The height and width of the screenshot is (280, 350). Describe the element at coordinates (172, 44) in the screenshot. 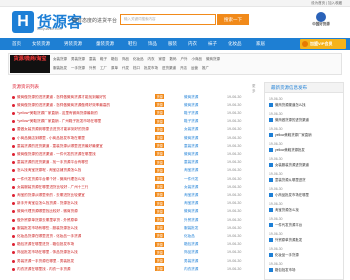

I see `nav-item: 服装` at that location.